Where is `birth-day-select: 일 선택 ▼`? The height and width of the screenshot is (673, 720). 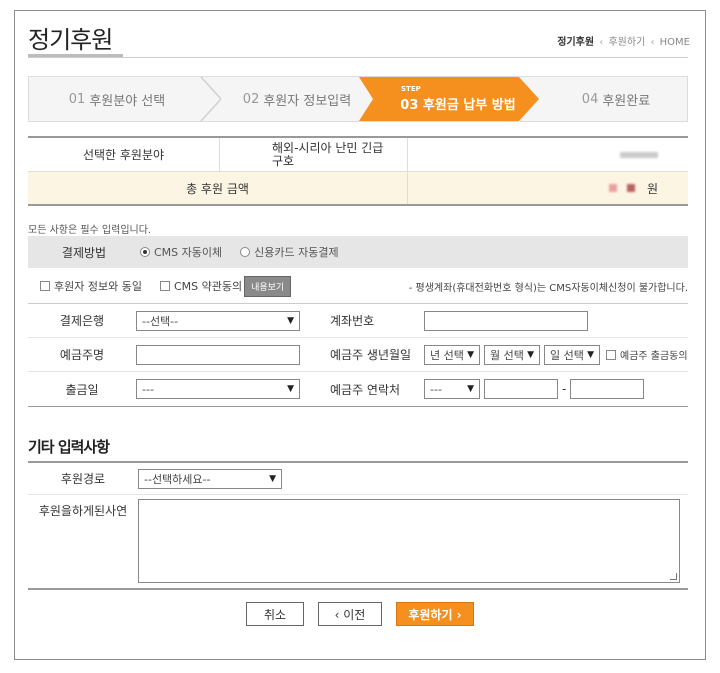 birth-day-select: 일 선택 ▼ is located at coordinates (572, 354).